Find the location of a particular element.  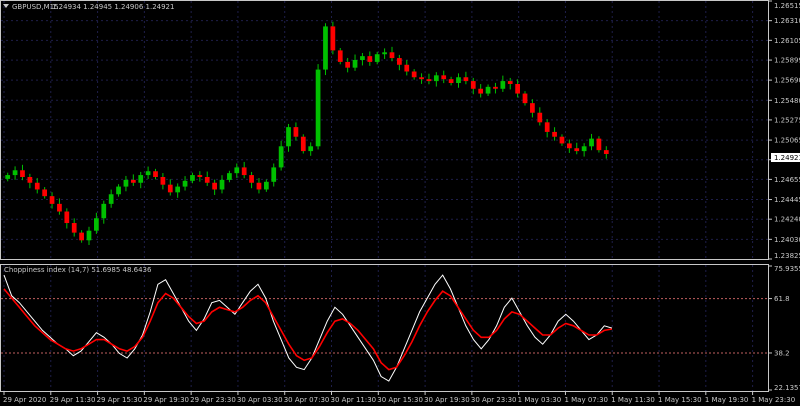

price-label: 1.26310 is located at coordinates (787, 21).